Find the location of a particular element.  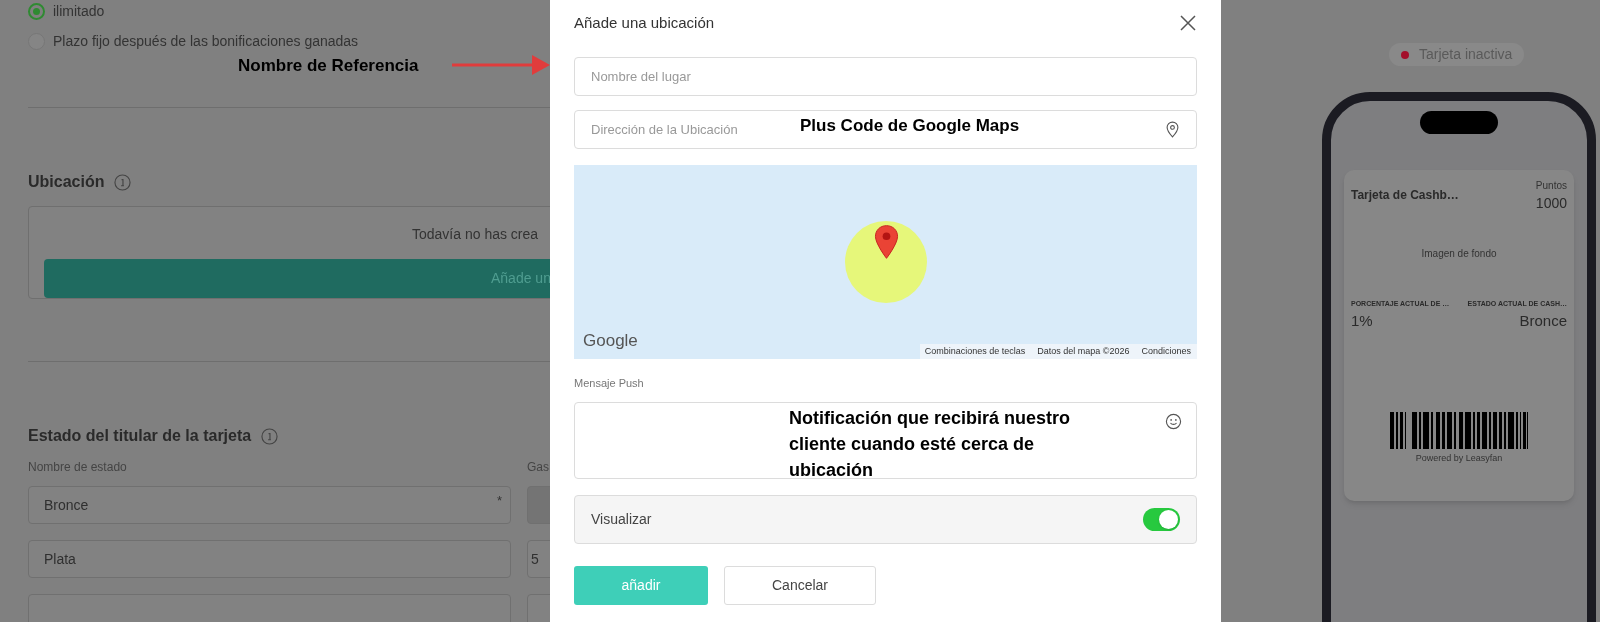

map-attribution-link: Condiciones is located at coordinates (1166, 351).